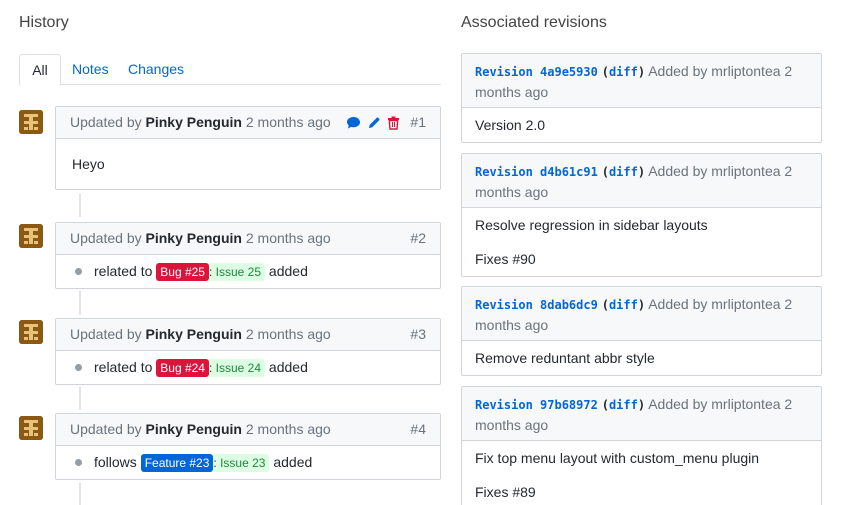  Describe the element at coordinates (40, 70) in the screenshot. I see `tab-all: All` at that location.